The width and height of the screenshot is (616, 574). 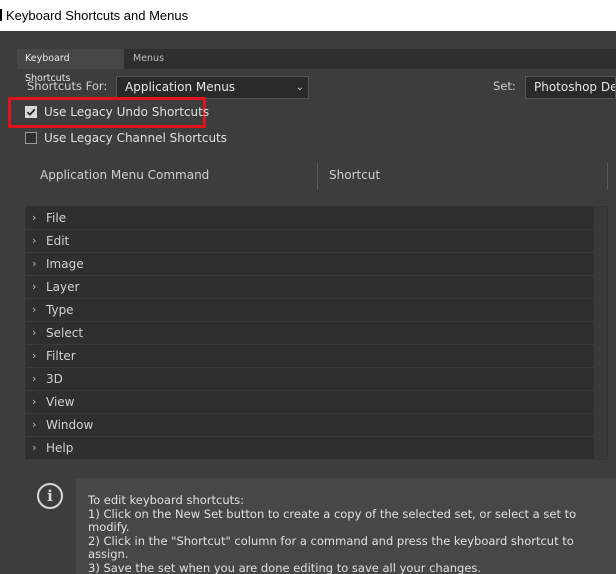 What do you see at coordinates (61, 356) in the screenshot?
I see `row-label: Filter` at bounding box center [61, 356].